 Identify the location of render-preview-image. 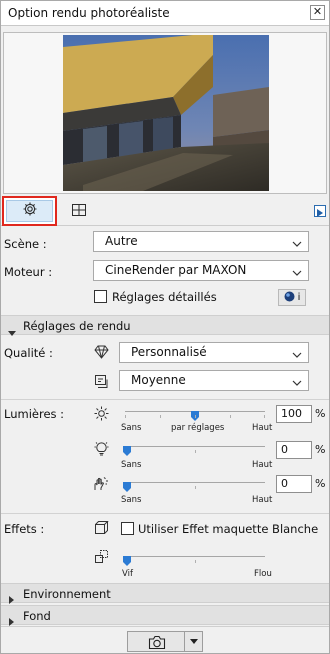
(166, 113).